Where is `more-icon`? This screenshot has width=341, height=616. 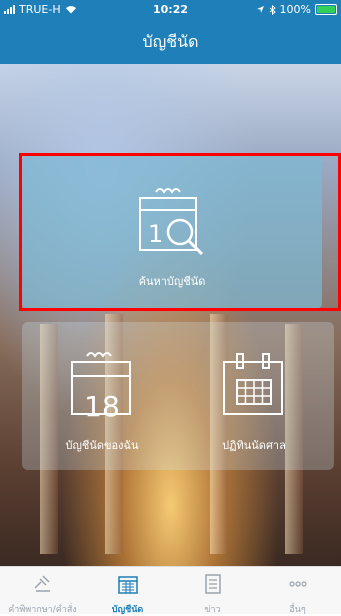
more-icon is located at coordinates (297, 584).